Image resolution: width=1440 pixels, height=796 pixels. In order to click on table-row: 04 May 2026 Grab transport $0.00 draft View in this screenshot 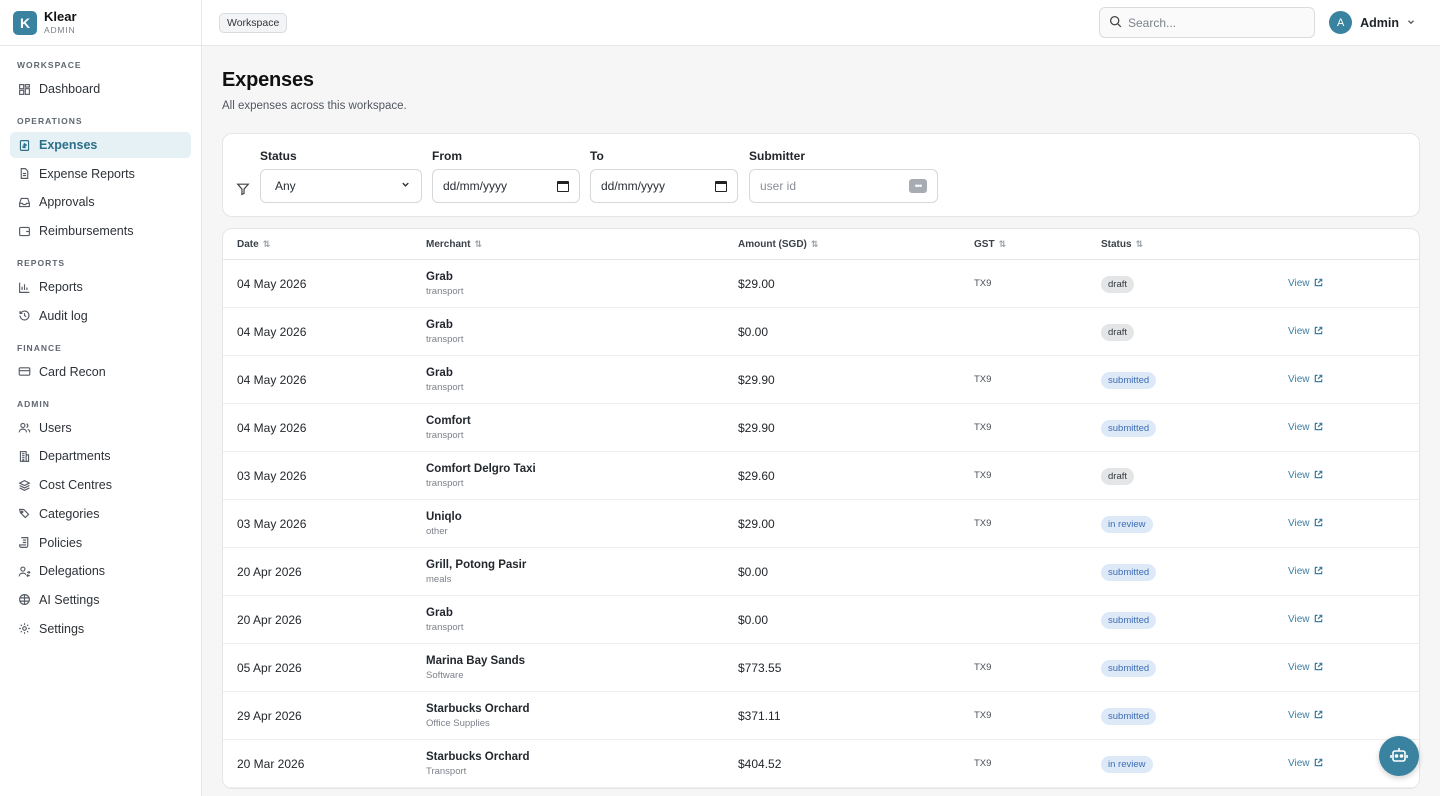, I will do `click(821, 332)`.